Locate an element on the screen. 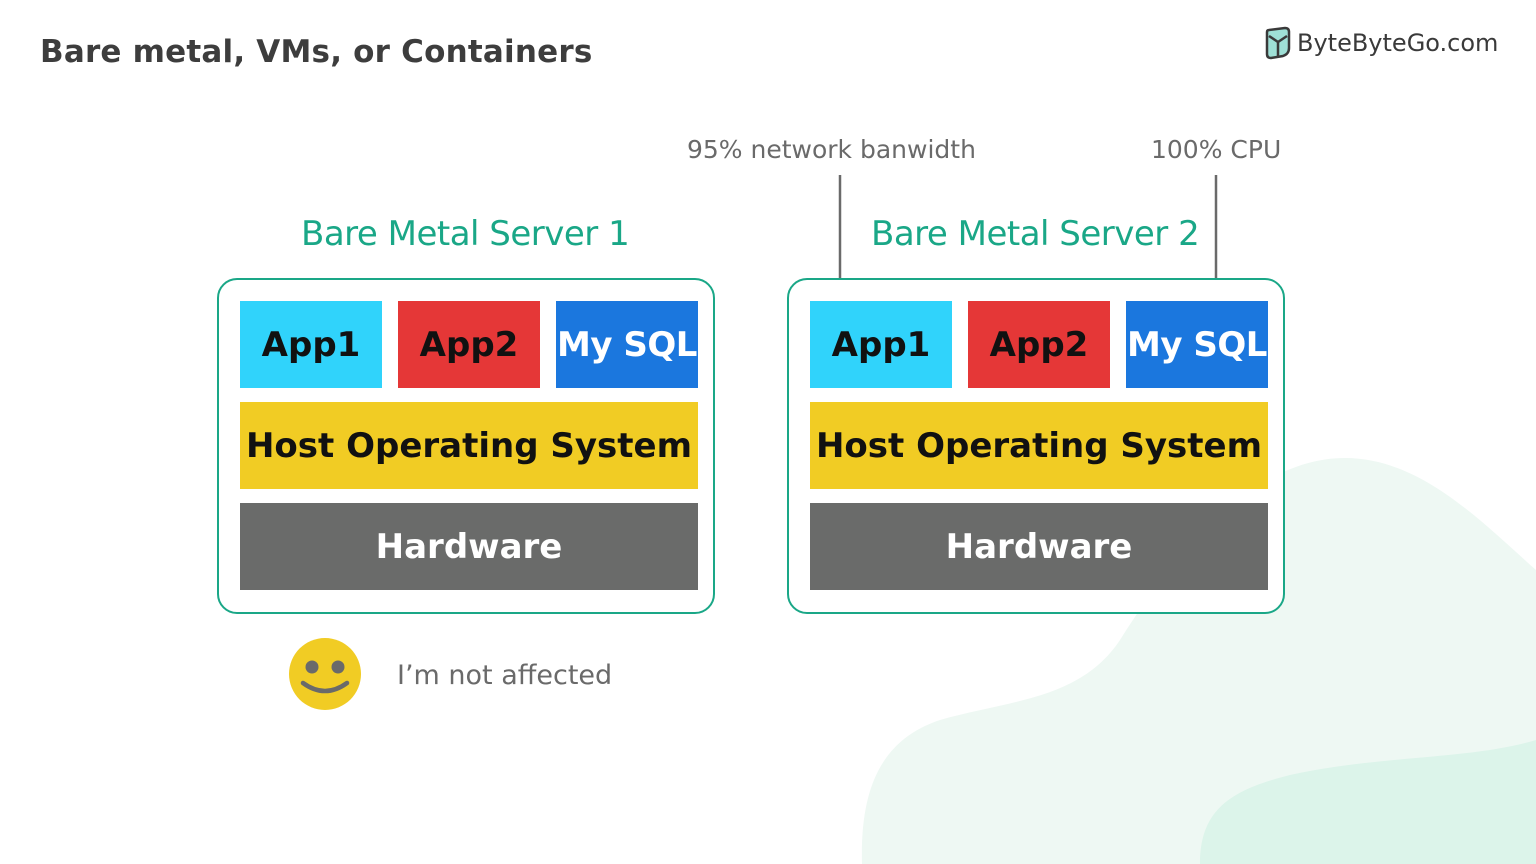 The height and width of the screenshot is (864, 1536). server-2-title: Bare Metal Server 2 is located at coordinates (1035, 234).